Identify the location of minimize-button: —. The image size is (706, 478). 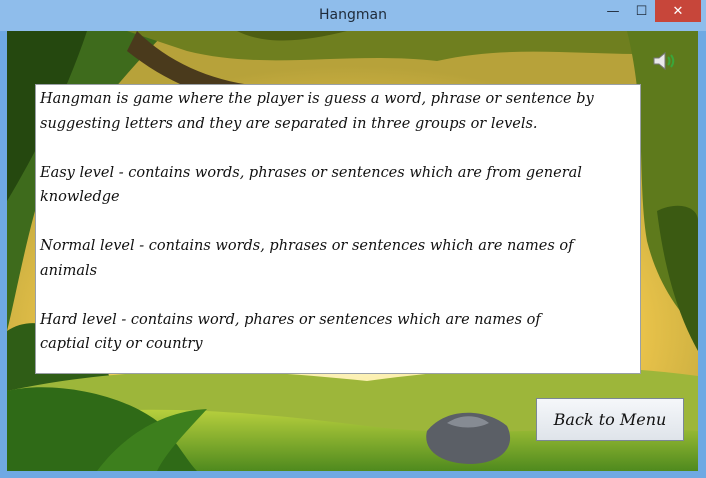
(613, 11).